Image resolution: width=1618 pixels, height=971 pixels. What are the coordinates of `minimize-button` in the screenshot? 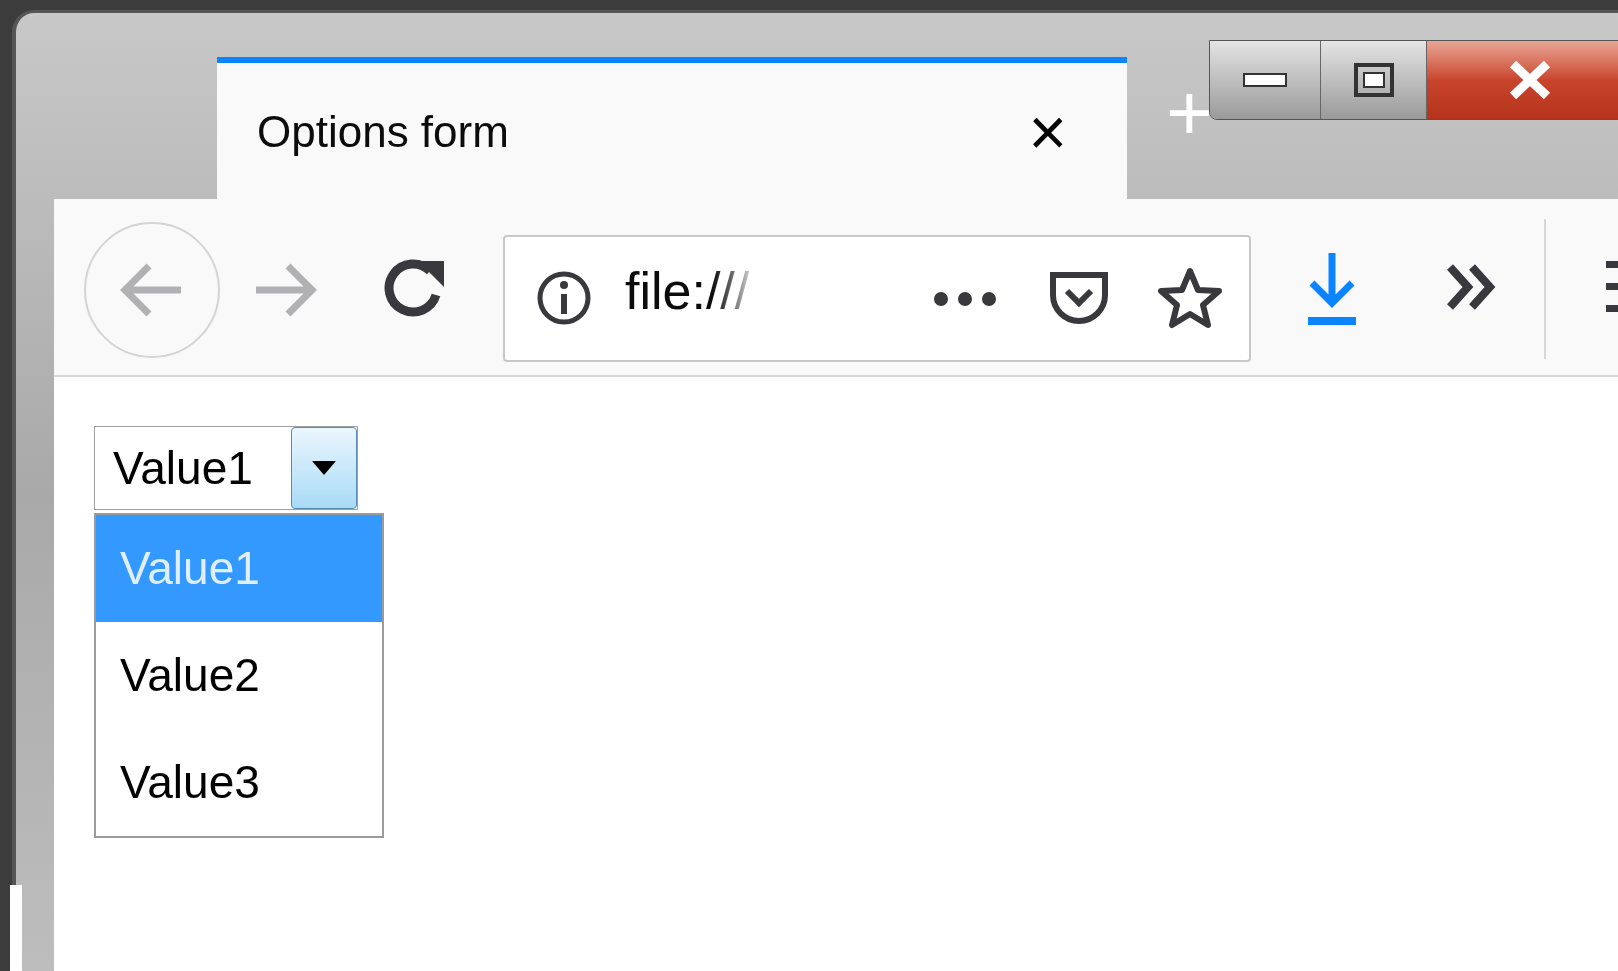 It's located at (1265, 80).